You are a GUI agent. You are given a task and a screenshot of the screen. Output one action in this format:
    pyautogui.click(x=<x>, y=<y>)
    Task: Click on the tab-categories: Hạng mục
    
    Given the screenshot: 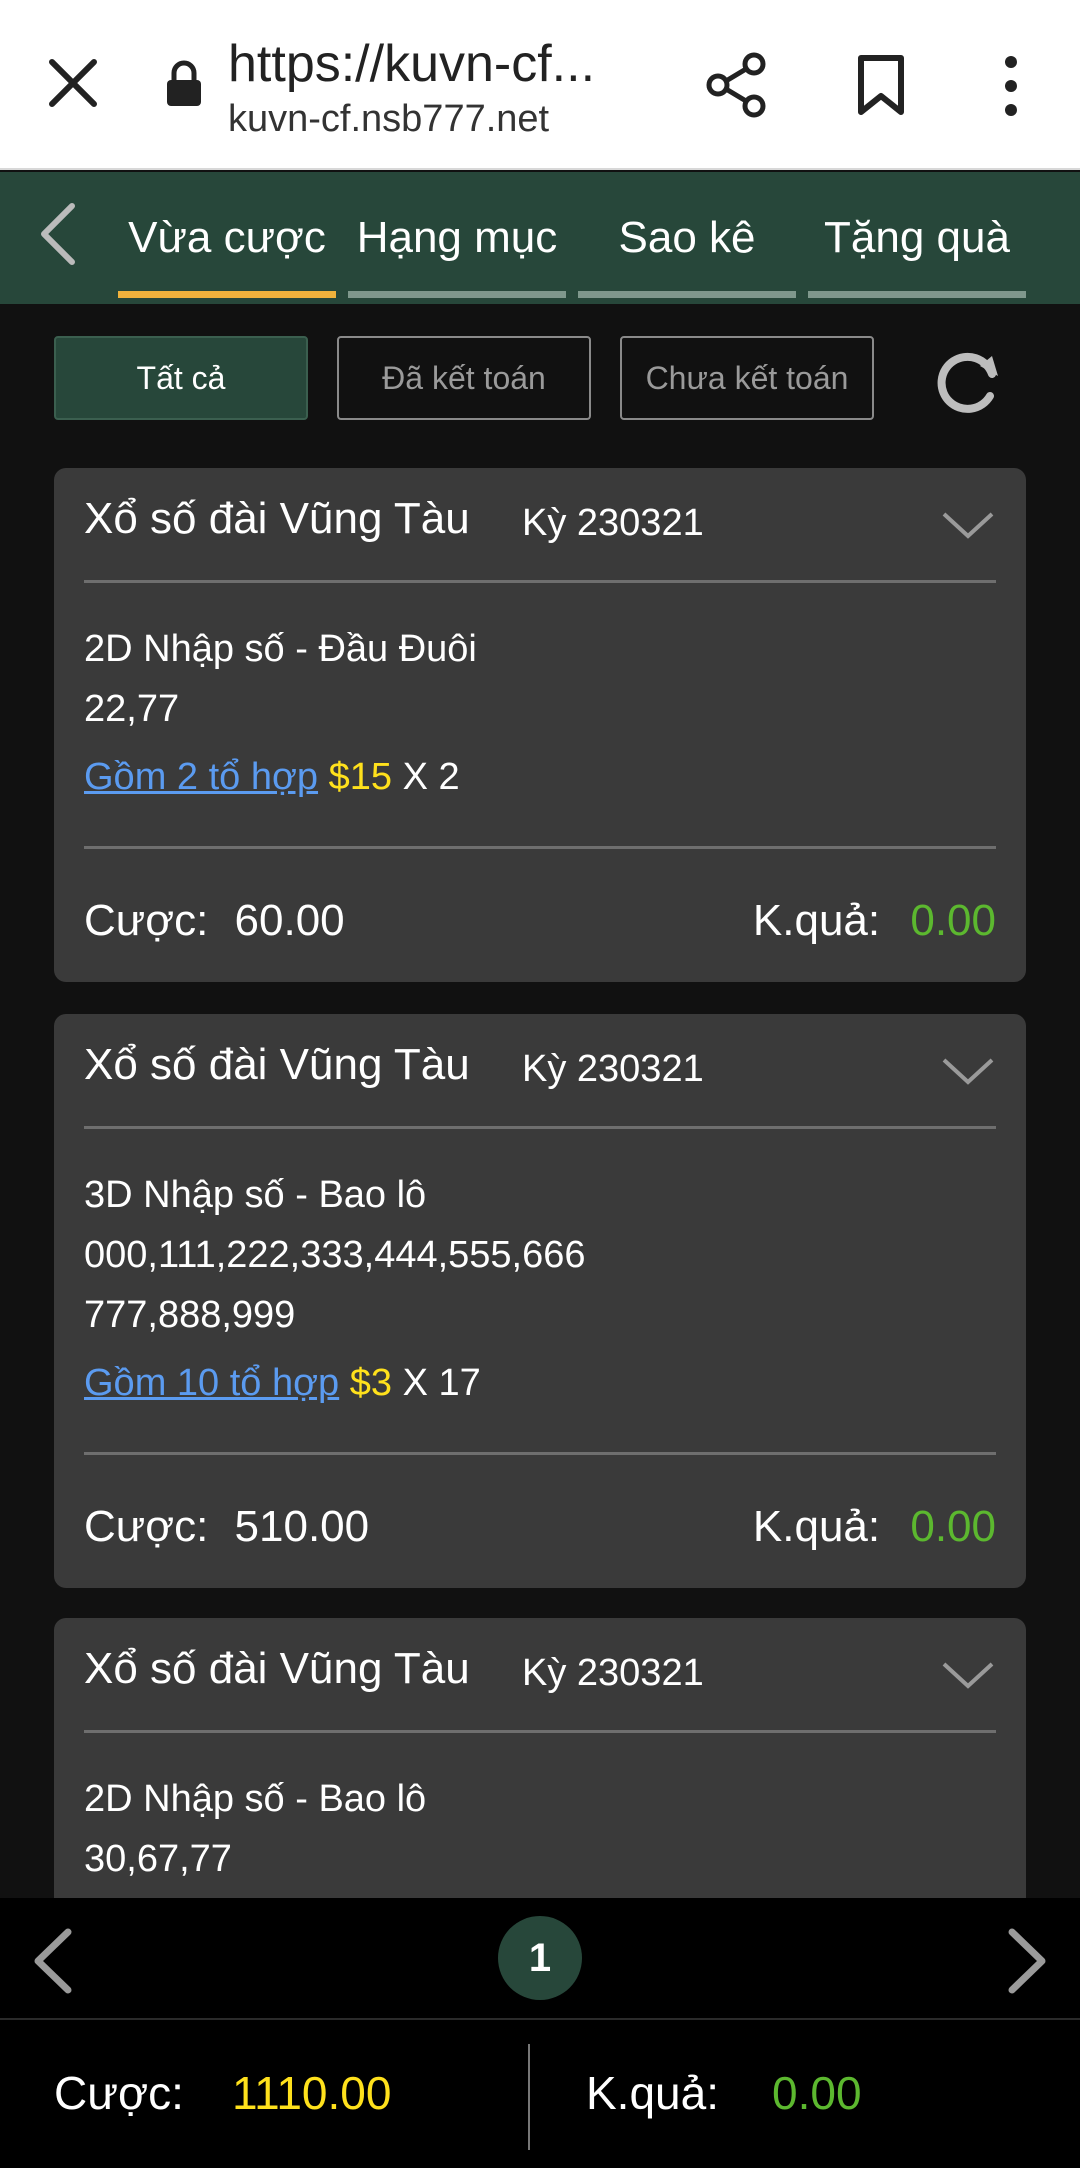 What is the action you would take?
    pyautogui.click(x=457, y=238)
    